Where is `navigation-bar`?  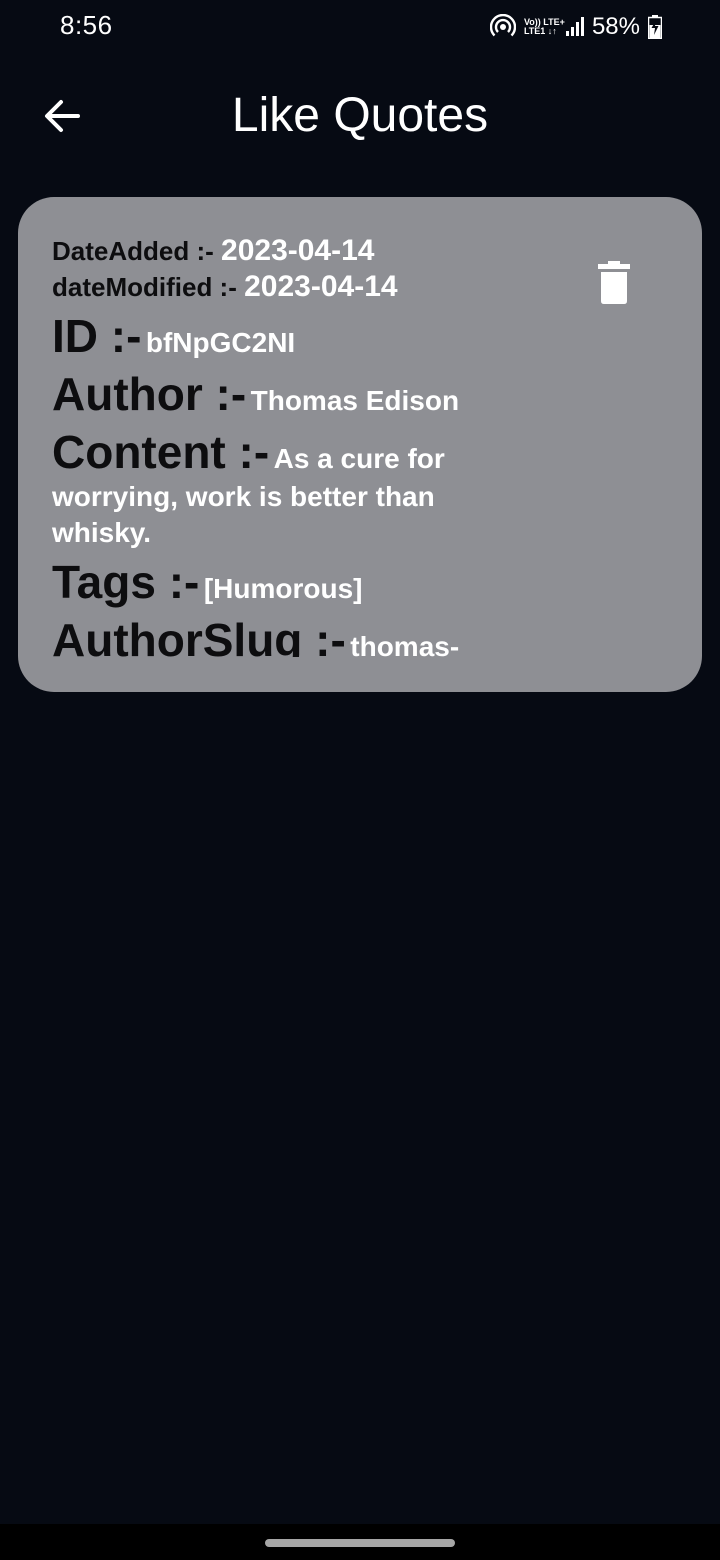 navigation-bar is located at coordinates (360, 1542).